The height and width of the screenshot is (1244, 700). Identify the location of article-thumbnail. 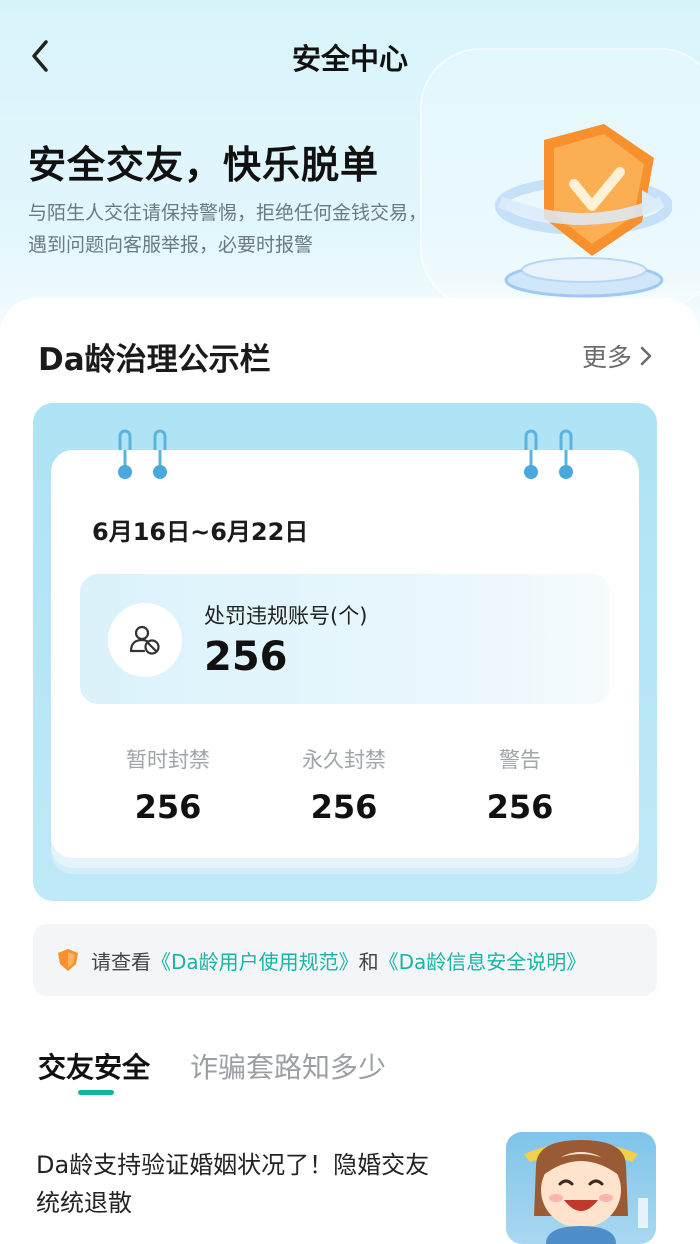
(581, 1188).